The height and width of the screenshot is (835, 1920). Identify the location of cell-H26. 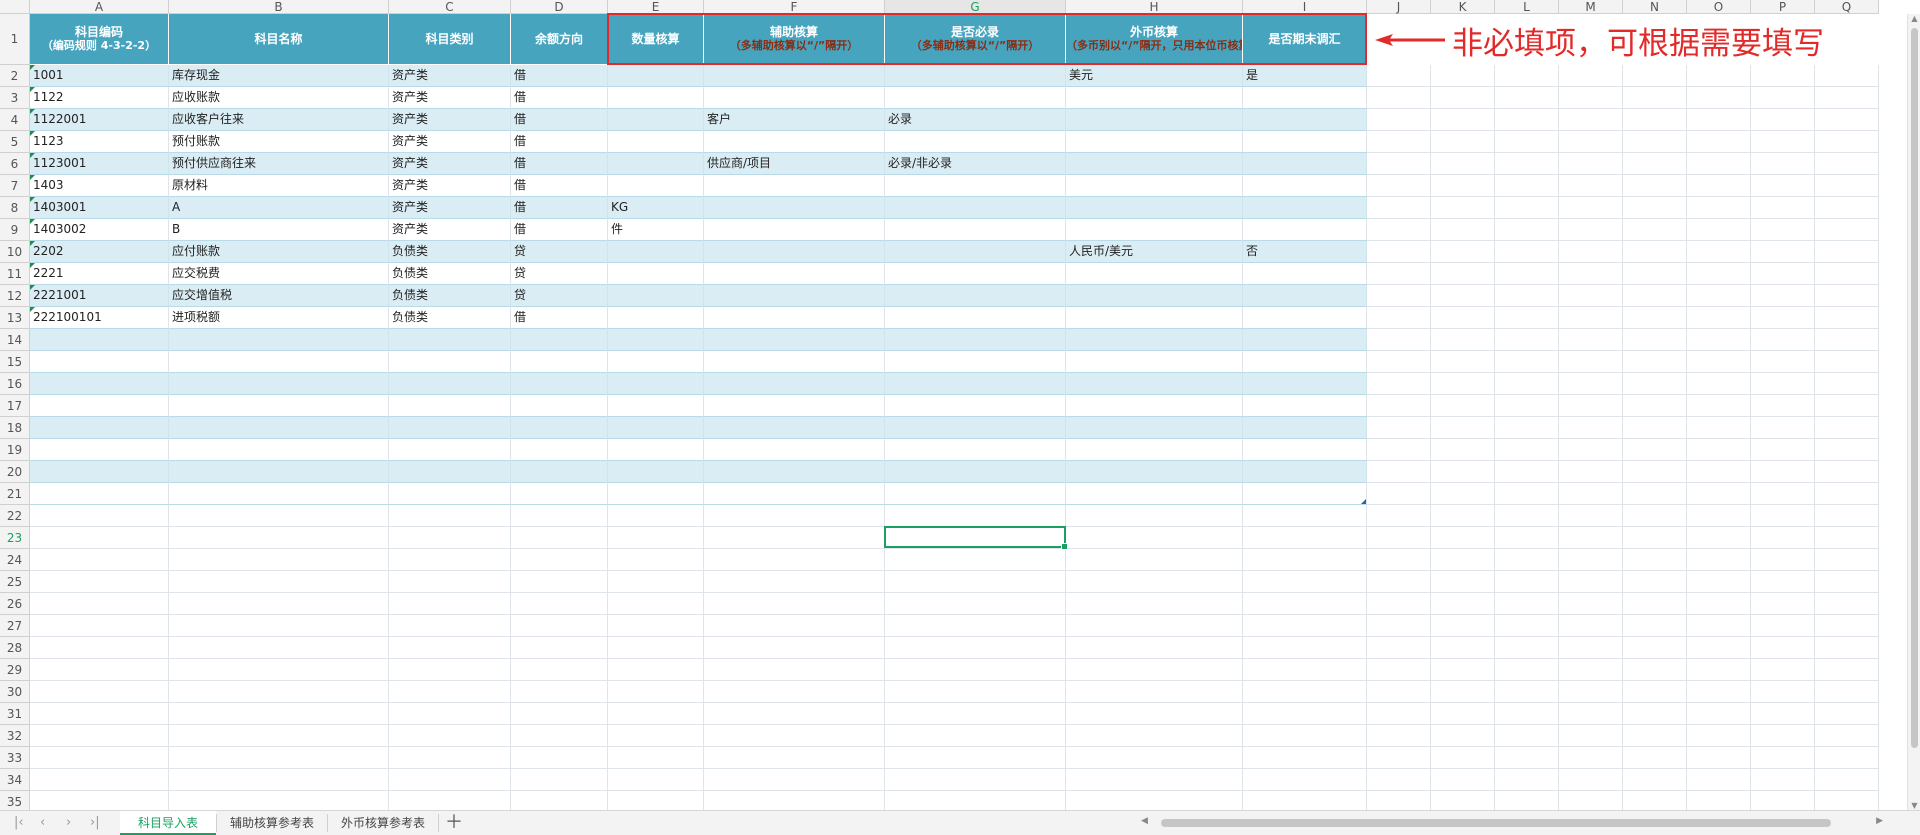
(1154, 604).